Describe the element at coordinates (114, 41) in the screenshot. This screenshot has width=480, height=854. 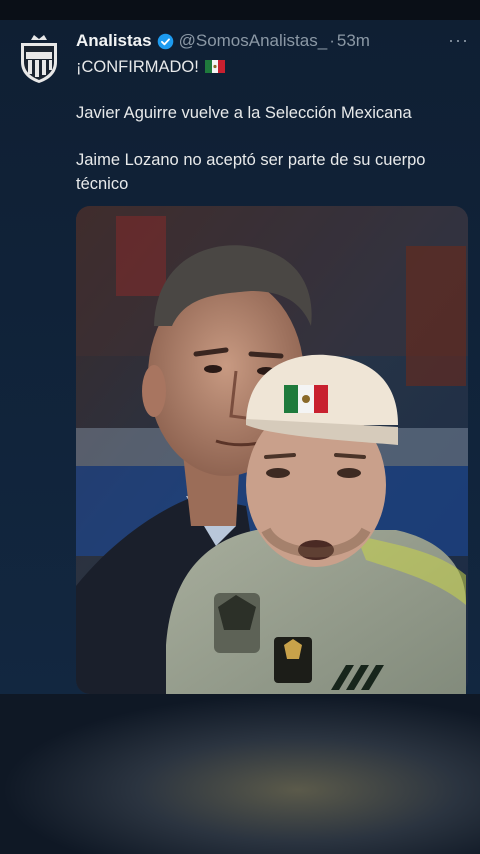
I see `account-name: Analistas` at that location.